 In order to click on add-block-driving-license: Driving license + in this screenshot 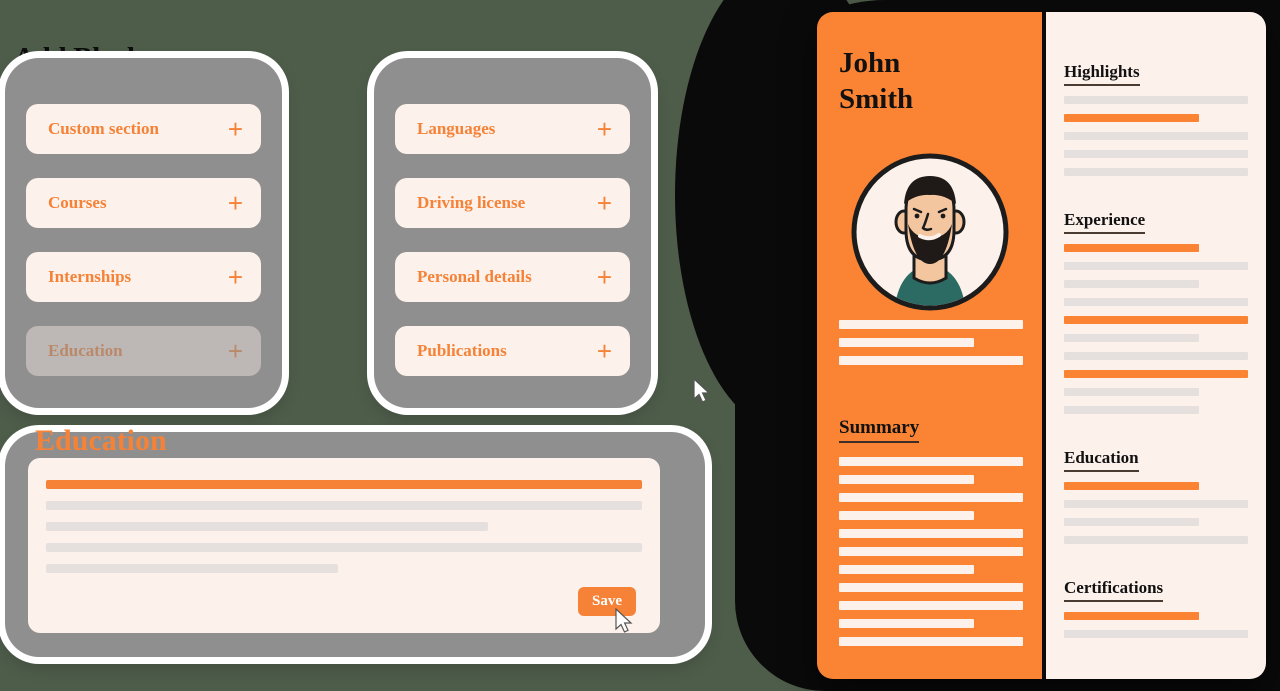, I will do `click(512, 203)`.